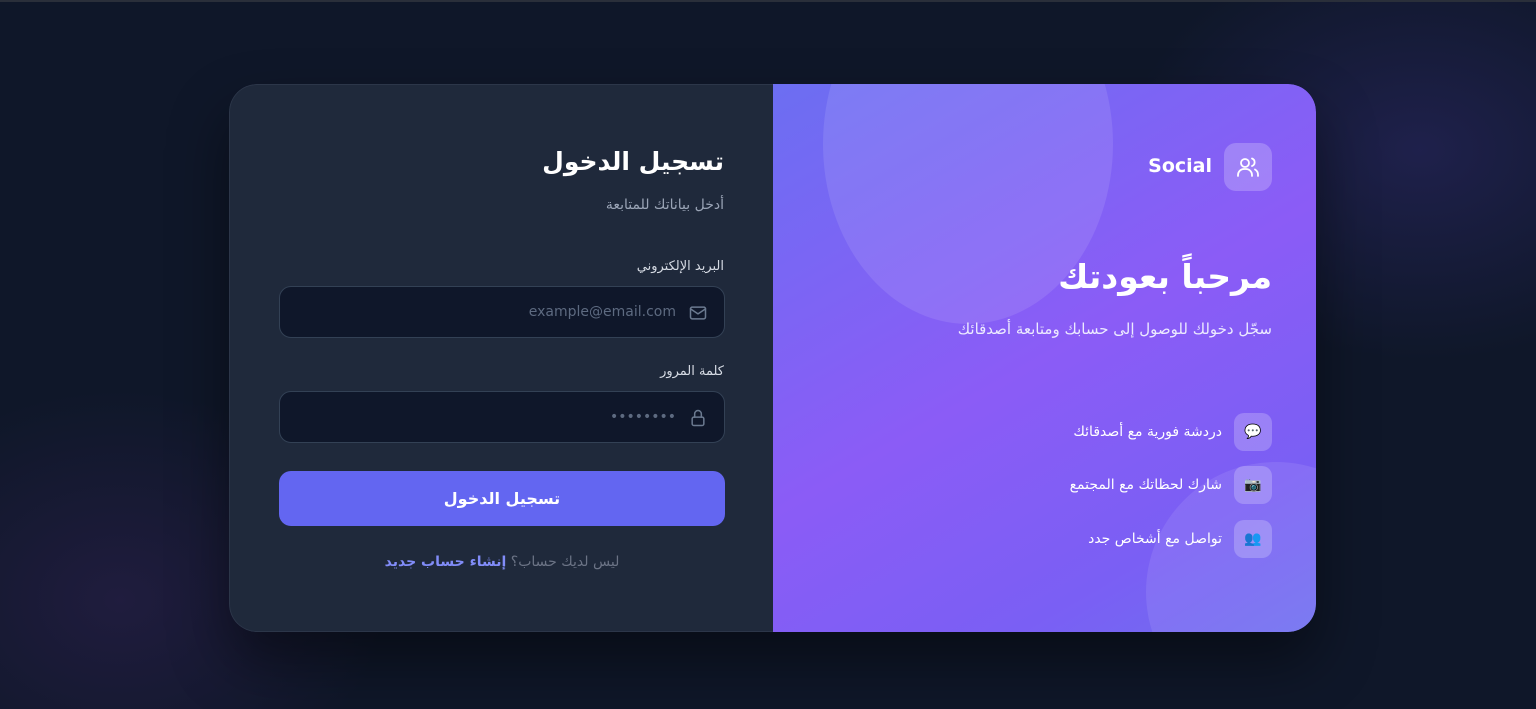 The width and height of the screenshot is (1536, 709). I want to click on camera-icon: 📷, so click(1253, 485).